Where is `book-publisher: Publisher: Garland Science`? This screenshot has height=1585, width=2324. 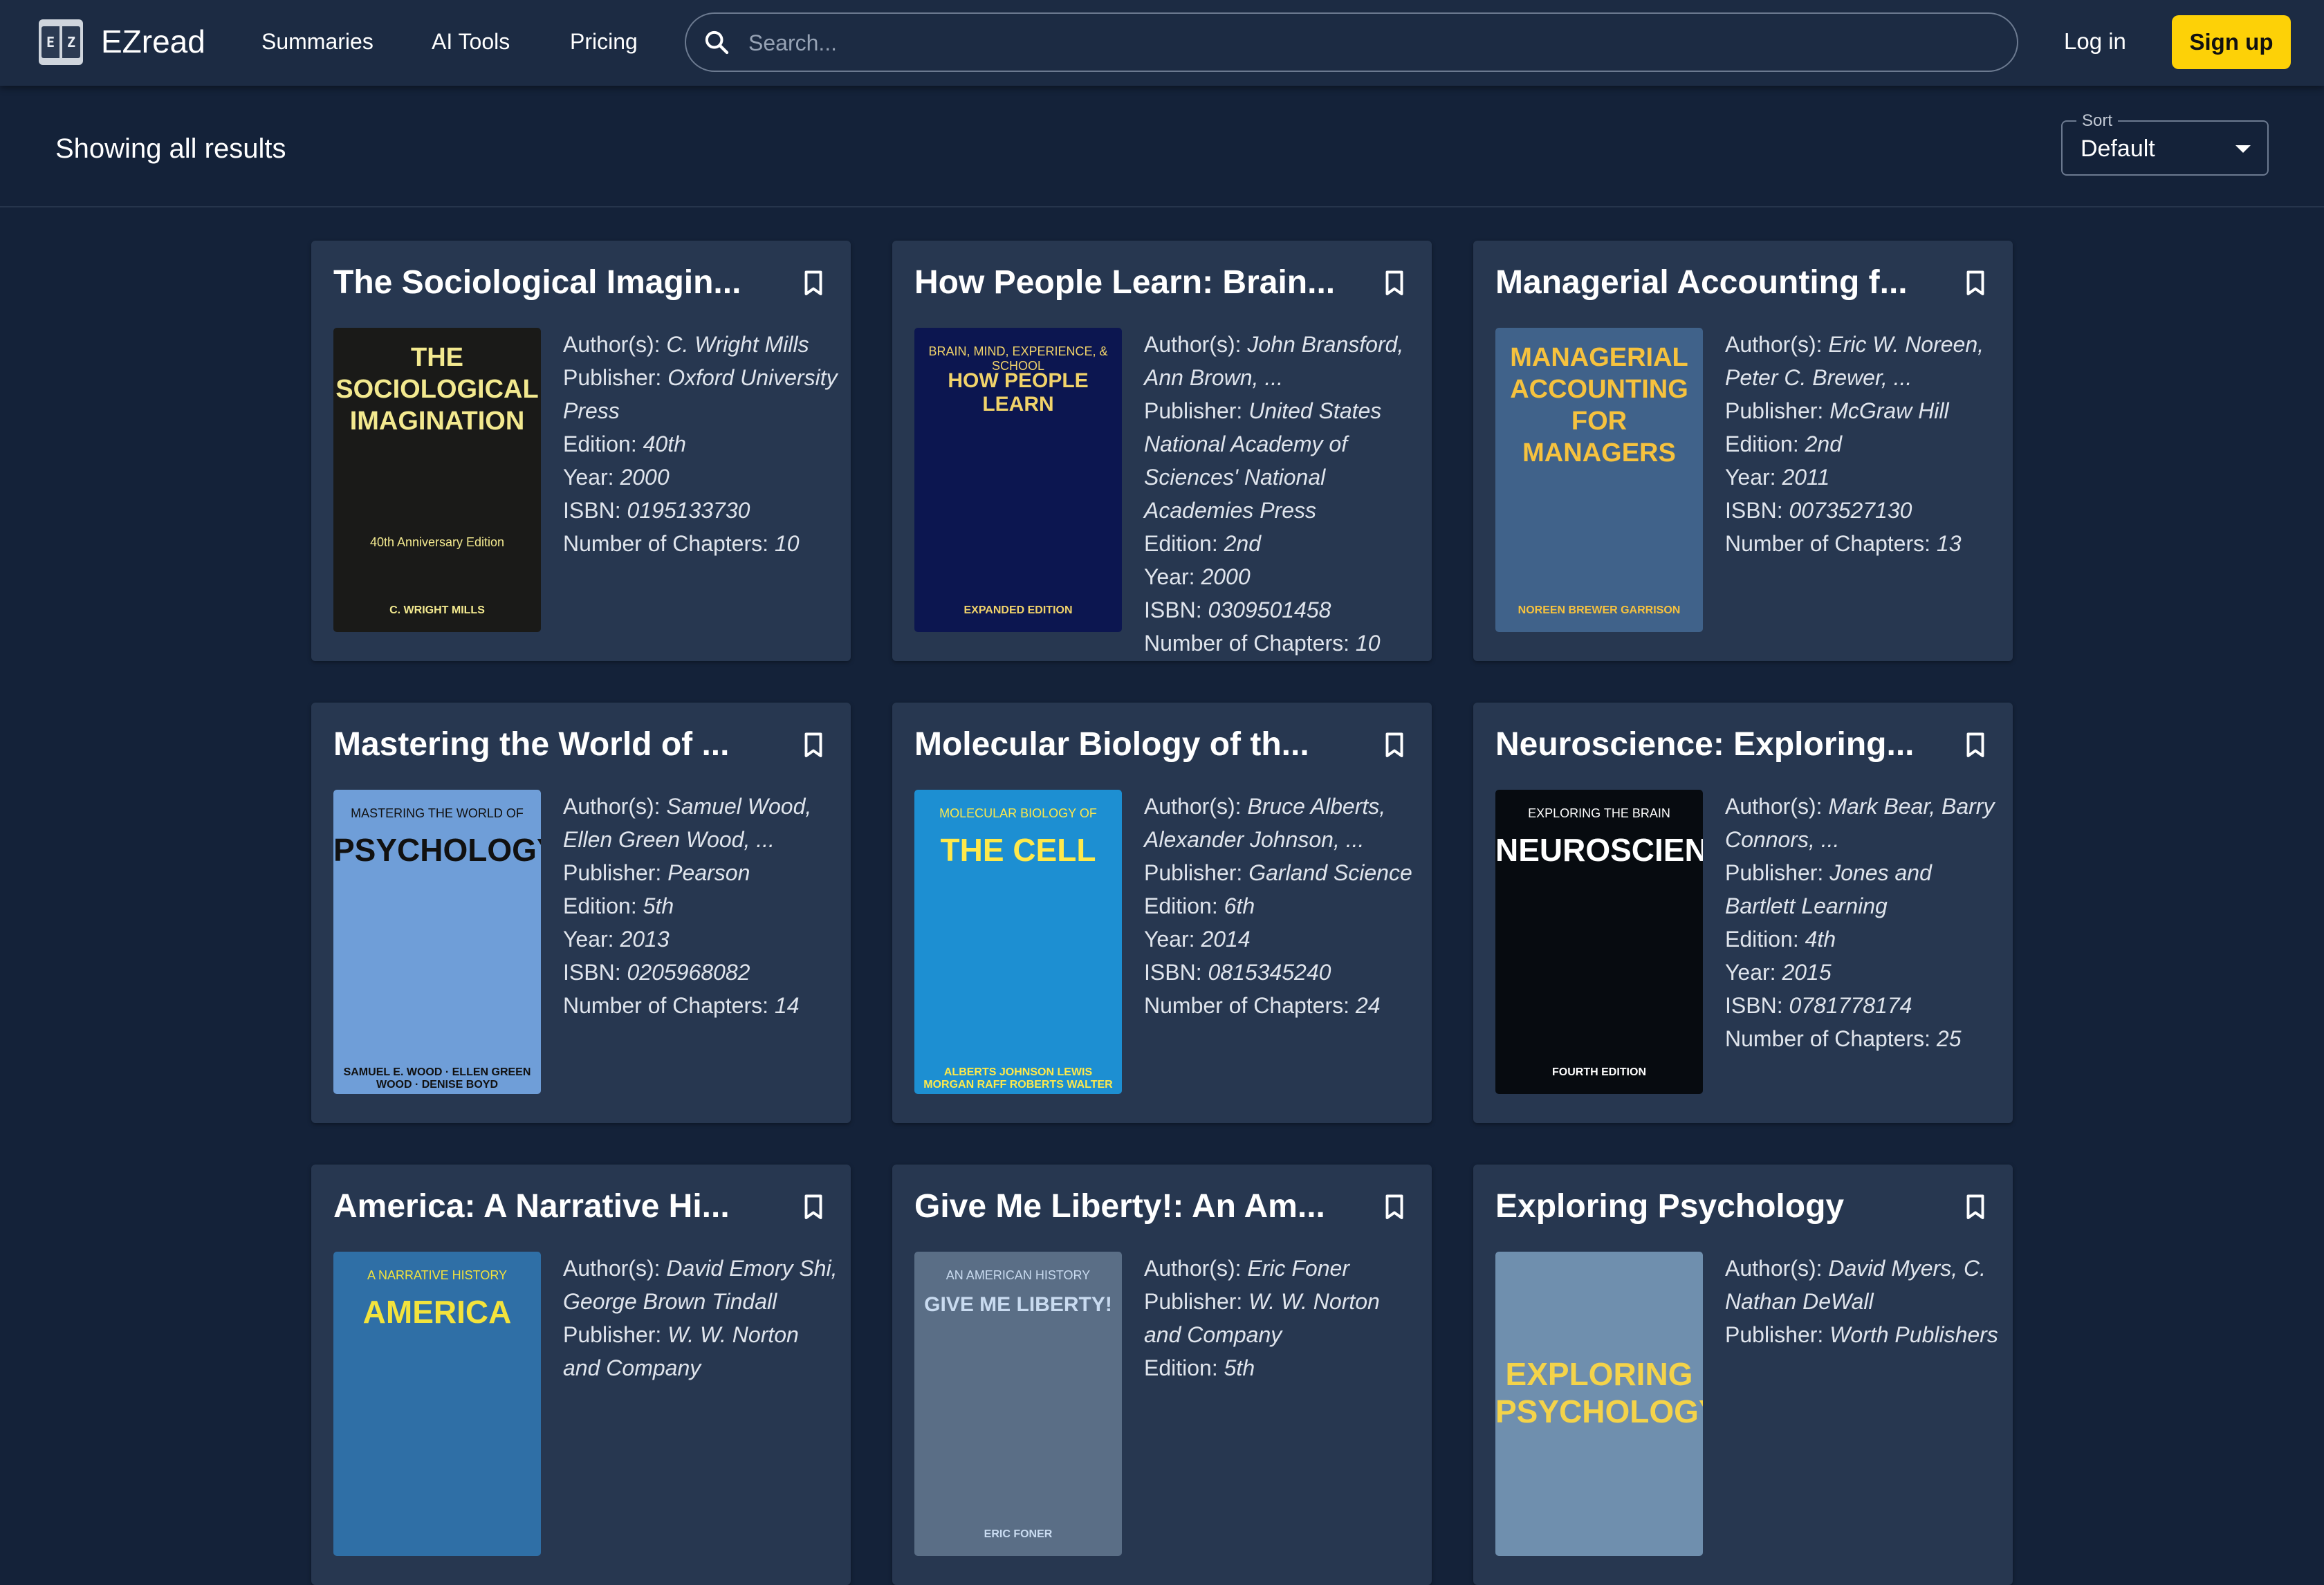 book-publisher: Publisher: Garland Science is located at coordinates (1282, 872).